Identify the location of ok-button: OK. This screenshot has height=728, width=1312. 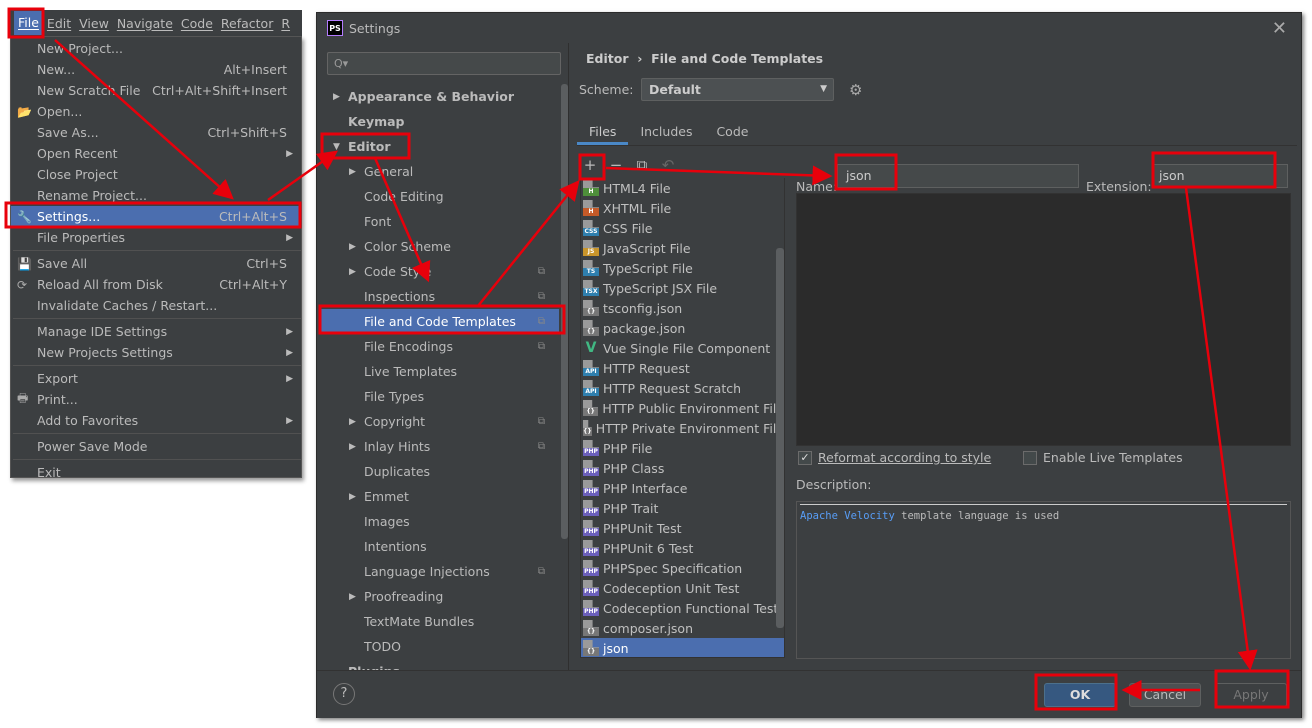
(1080, 695).